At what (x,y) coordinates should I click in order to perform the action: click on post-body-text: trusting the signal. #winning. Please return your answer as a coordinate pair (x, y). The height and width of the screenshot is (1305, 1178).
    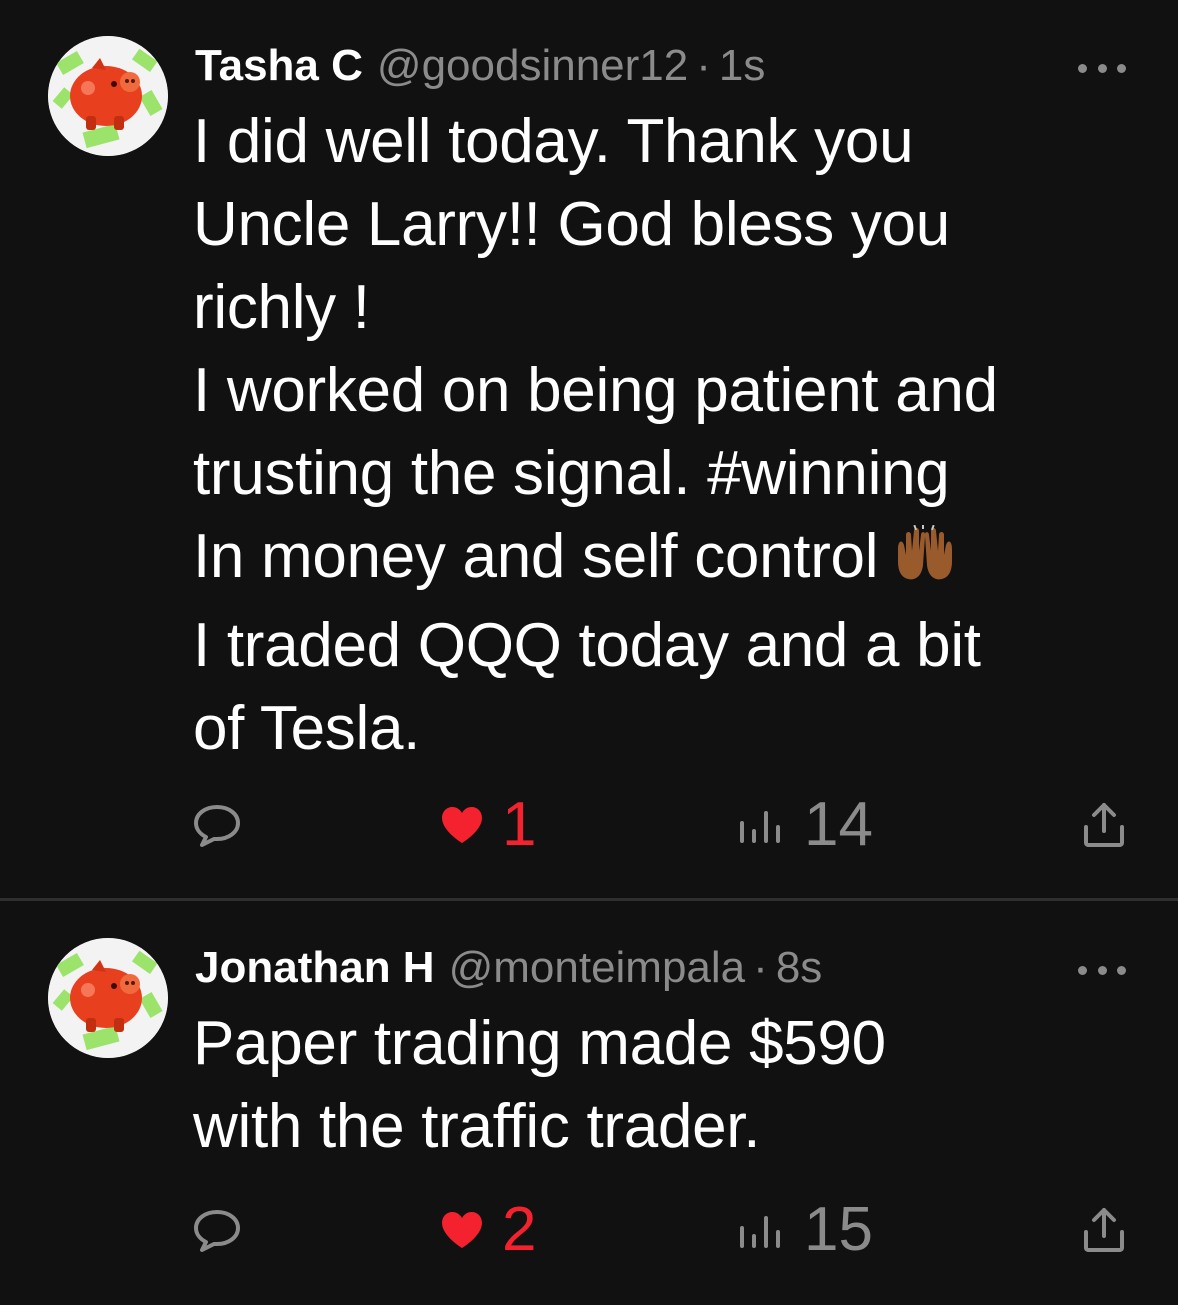
    Looking at the image, I should click on (571, 473).